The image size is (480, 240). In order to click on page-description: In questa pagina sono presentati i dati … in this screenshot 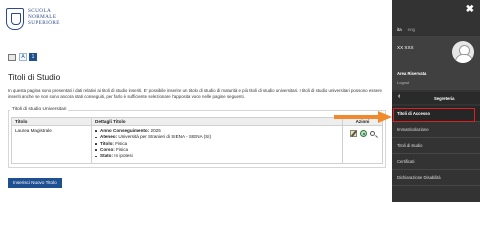, I will do `click(195, 94)`.